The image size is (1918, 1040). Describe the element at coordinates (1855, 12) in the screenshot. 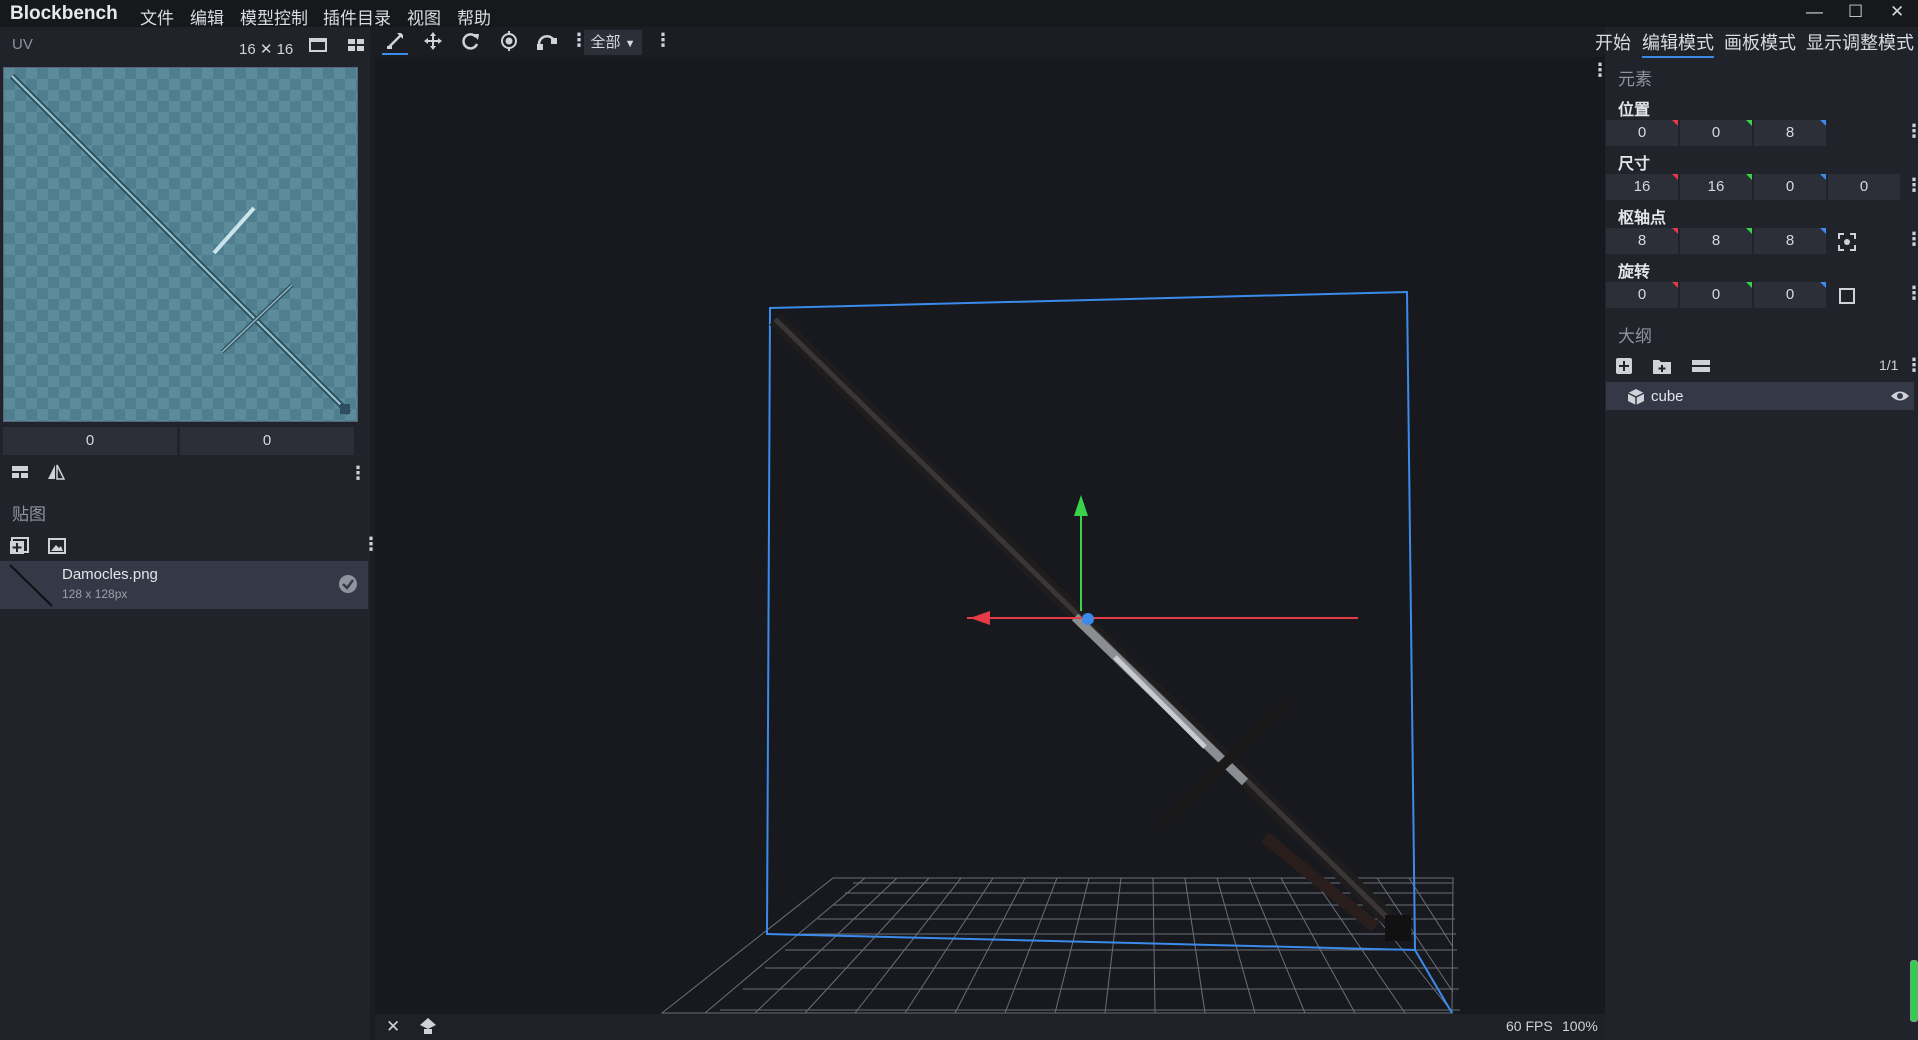

I see `maximize-button: ☐` at that location.